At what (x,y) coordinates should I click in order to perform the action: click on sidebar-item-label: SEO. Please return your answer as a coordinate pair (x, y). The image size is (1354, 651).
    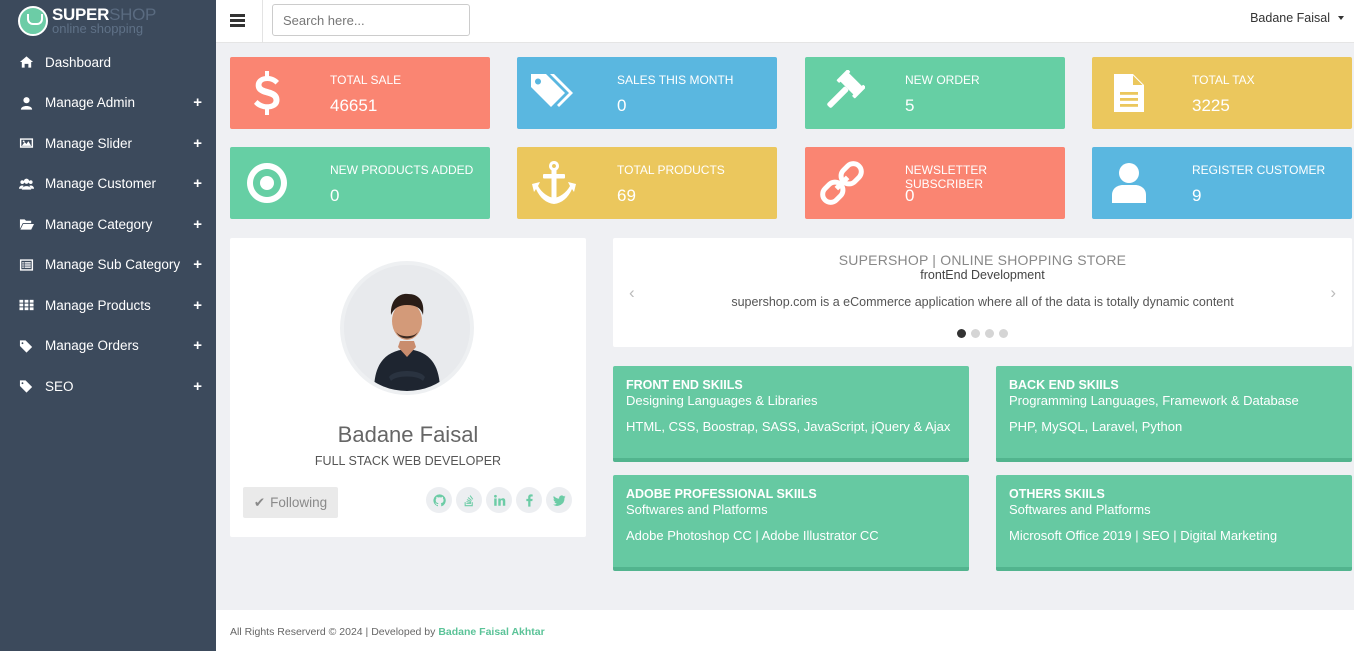
    Looking at the image, I should click on (59, 386).